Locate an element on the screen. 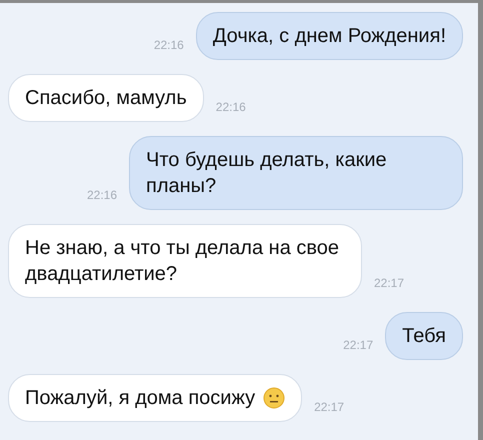 The image size is (483, 440). message-text: Пожалуй, я дома посижу is located at coordinates (140, 398).